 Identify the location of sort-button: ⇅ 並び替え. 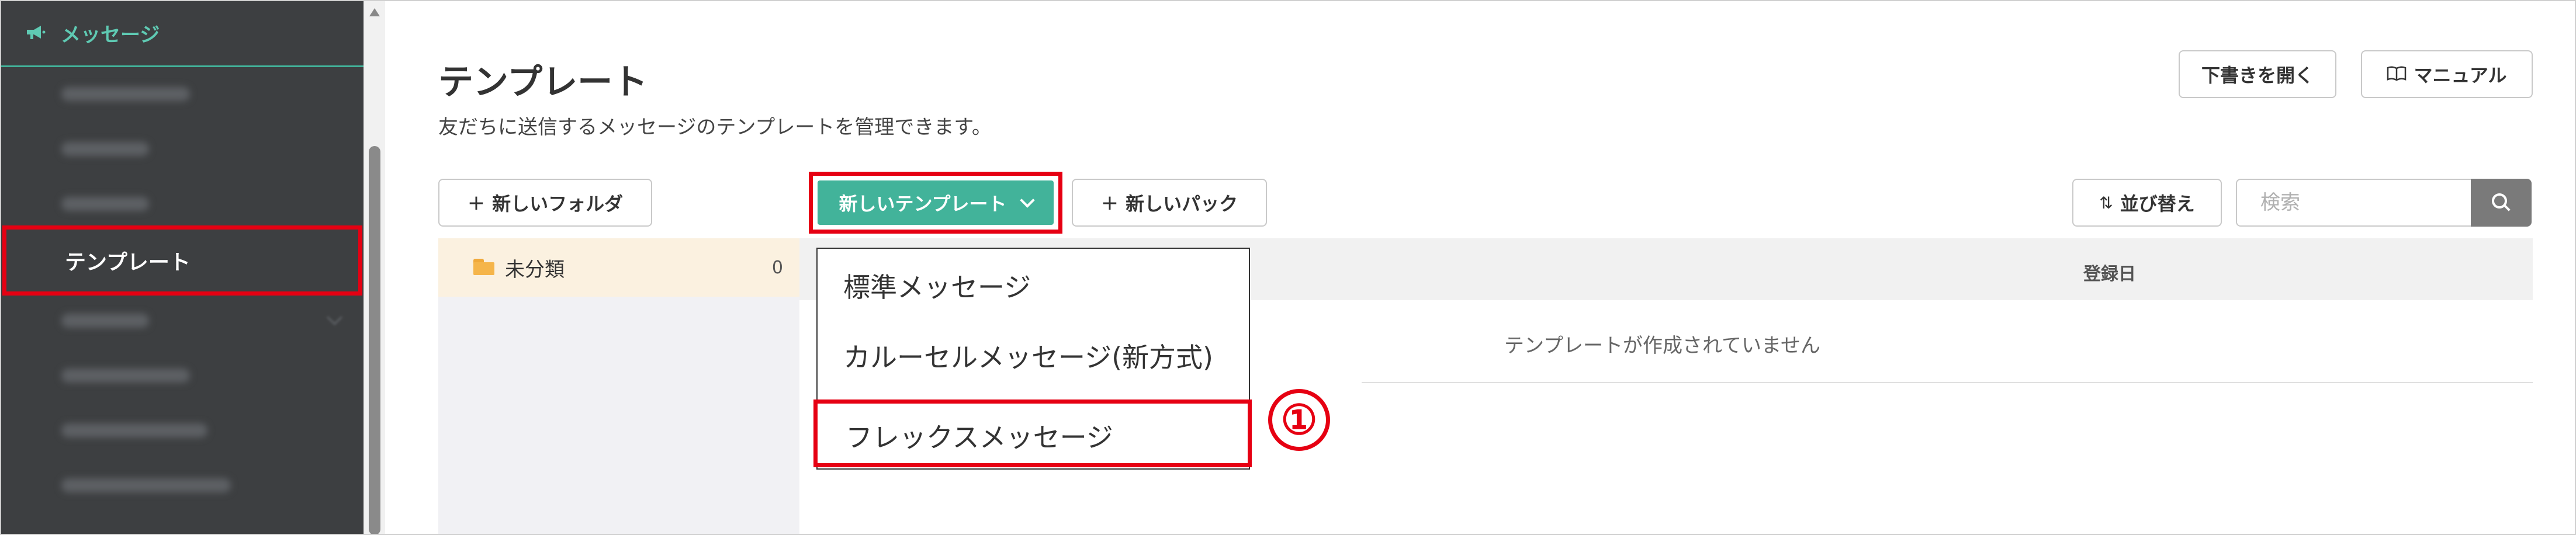
(2147, 203).